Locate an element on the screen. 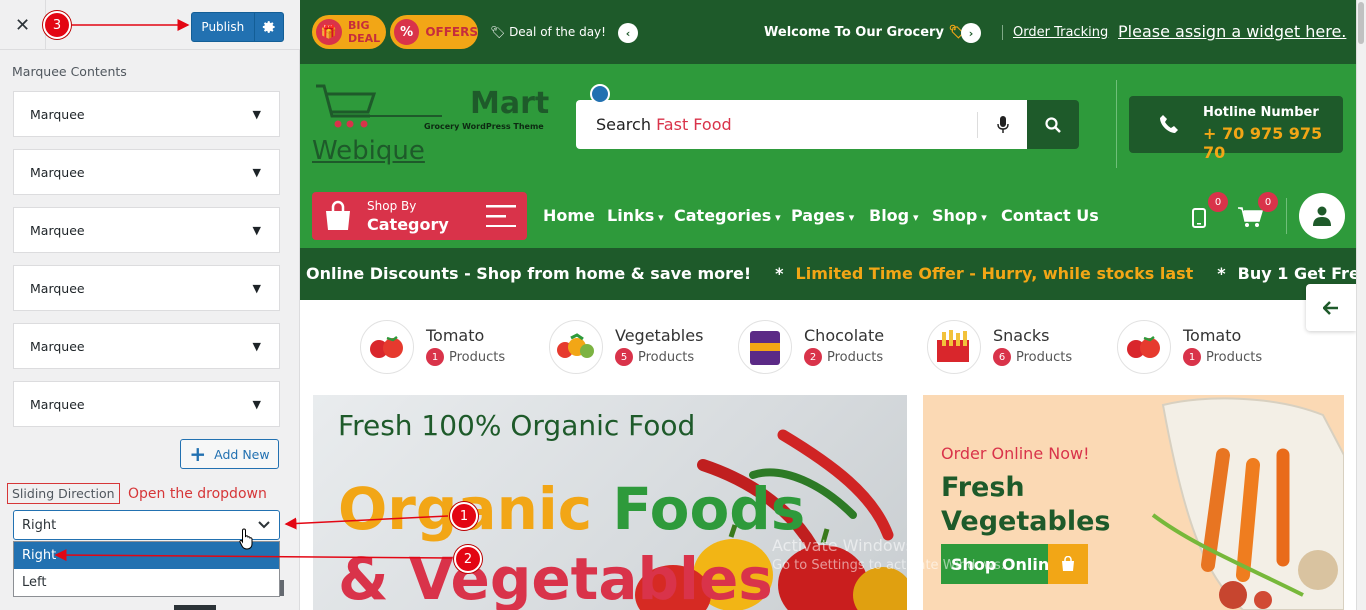 This screenshot has height=610, width=1366. tag-icon: 🏷 is located at coordinates (498, 32).